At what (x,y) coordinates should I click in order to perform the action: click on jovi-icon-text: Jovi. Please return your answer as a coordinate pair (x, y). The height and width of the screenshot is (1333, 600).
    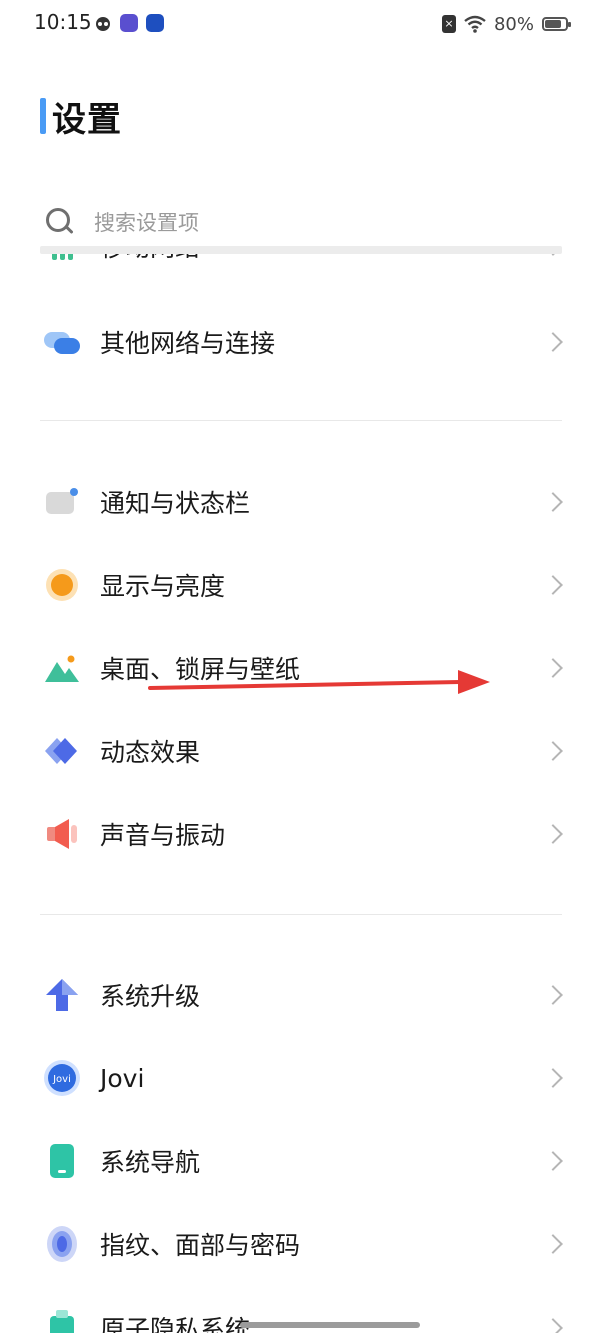
    Looking at the image, I should click on (61, 1079).